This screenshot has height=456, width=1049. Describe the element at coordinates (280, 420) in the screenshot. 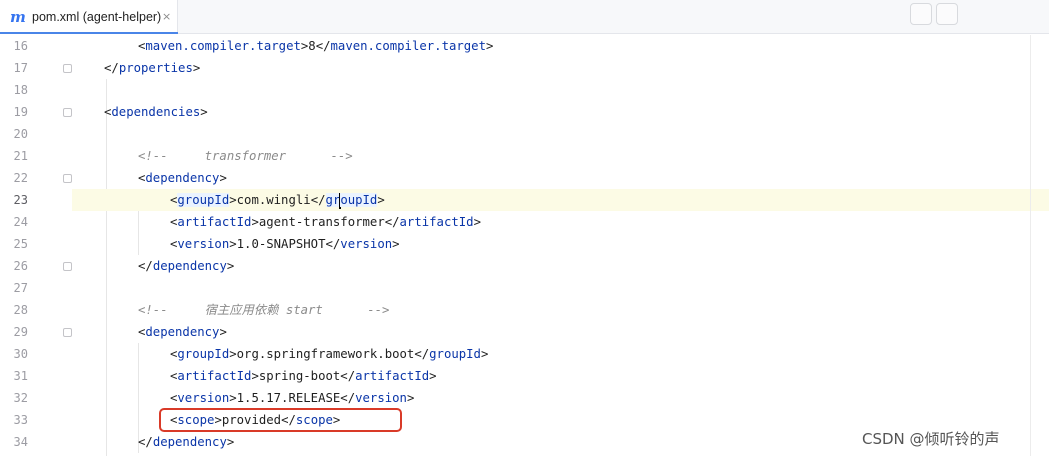

I see `annotation-highlight-box` at that location.